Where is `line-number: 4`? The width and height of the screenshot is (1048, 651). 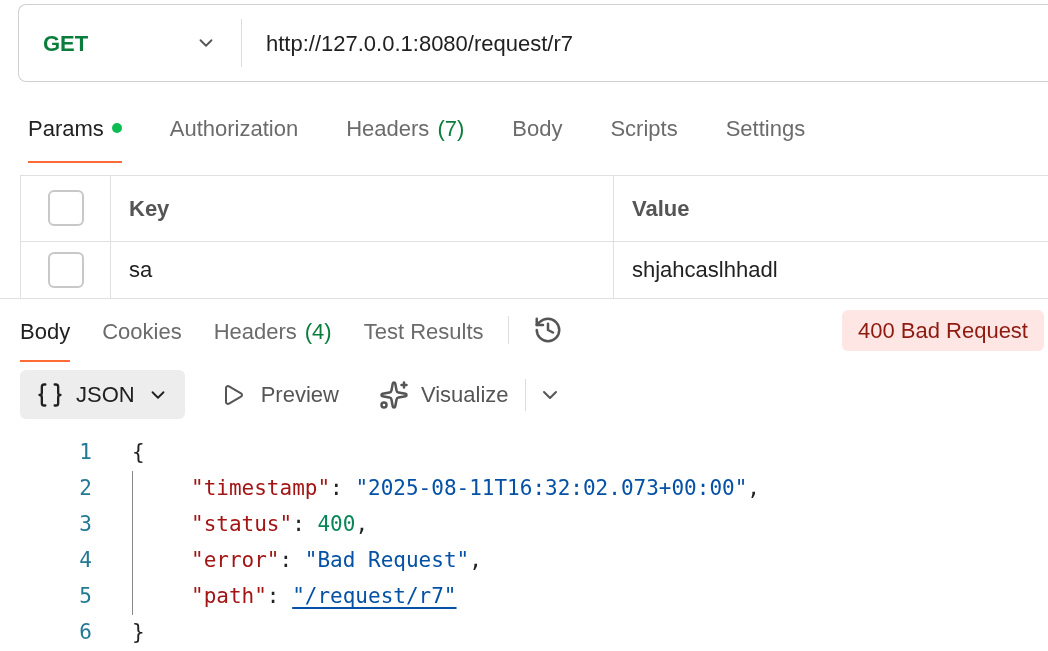
line-number: 4 is located at coordinates (85, 561).